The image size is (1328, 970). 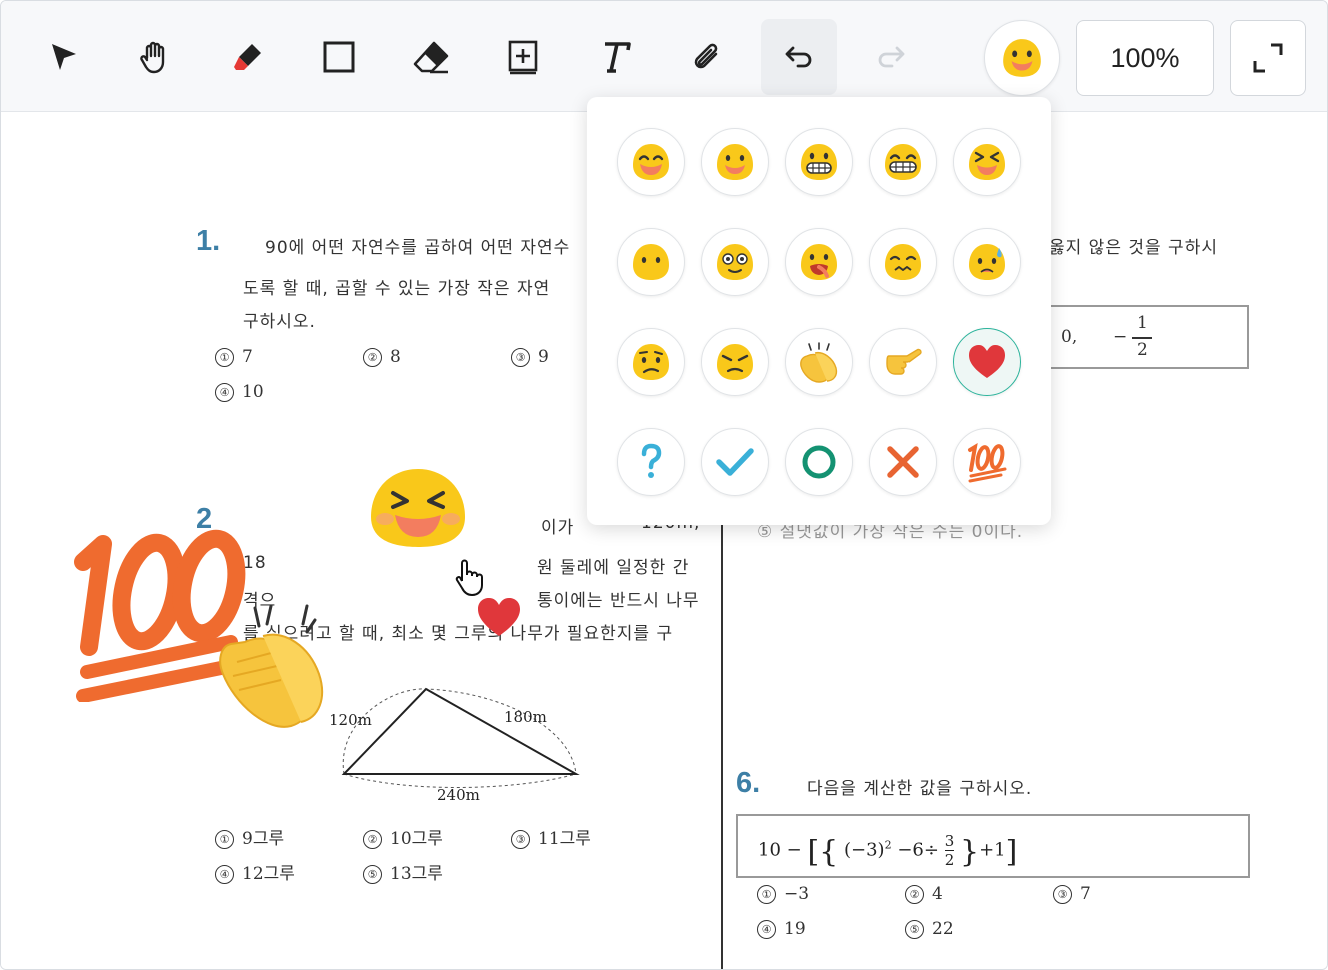 I want to click on choice-marker: ④, so click(x=224, y=392).